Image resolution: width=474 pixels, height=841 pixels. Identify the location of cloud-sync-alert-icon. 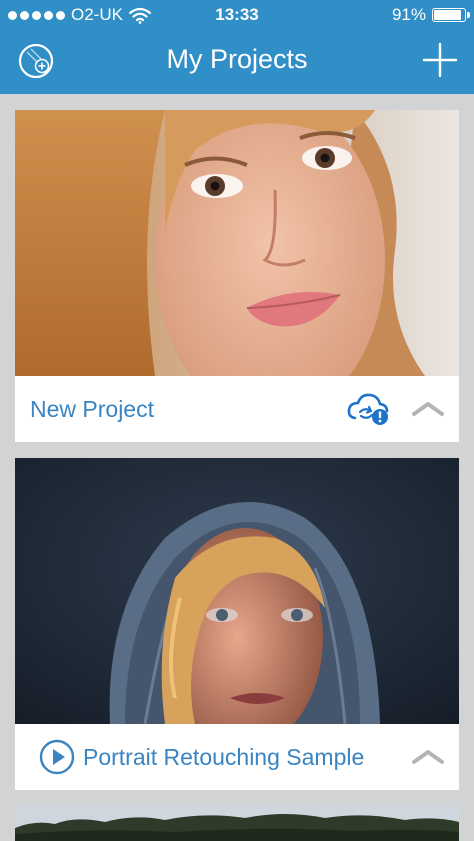
(369, 408).